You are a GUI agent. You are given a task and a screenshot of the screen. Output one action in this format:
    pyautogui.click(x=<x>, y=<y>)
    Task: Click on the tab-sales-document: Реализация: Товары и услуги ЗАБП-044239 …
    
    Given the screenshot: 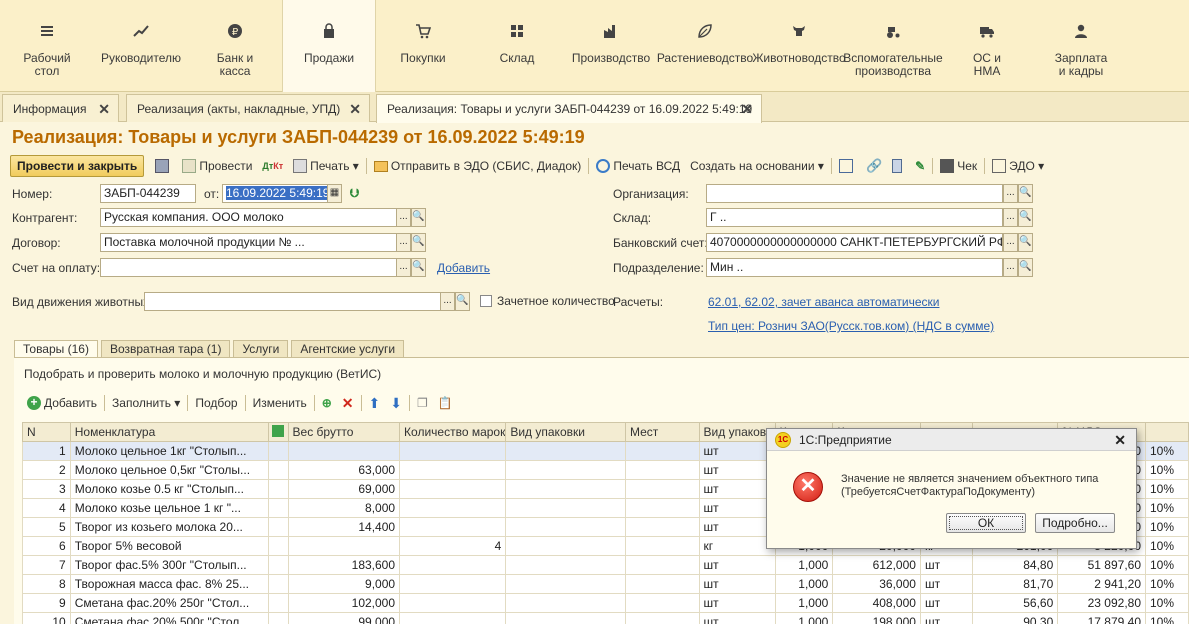 What is the action you would take?
    pyautogui.click(x=569, y=108)
    